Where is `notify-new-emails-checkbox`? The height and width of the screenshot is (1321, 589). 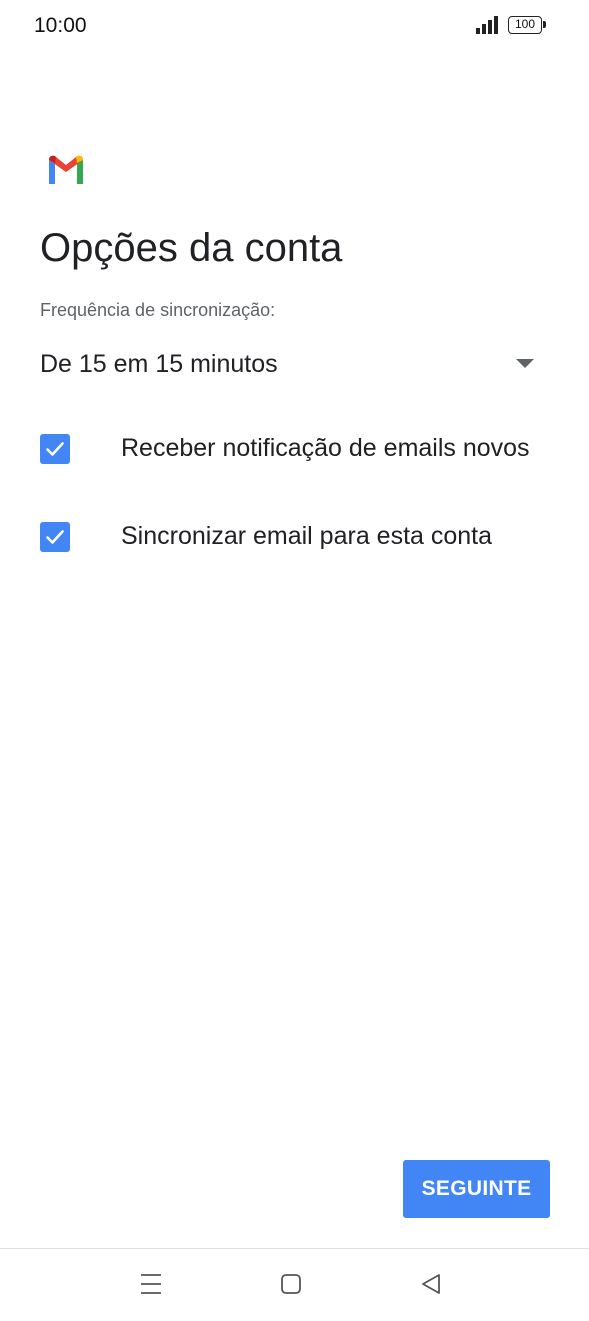
notify-new-emails-checkbox is located at coordinates (55, 449).